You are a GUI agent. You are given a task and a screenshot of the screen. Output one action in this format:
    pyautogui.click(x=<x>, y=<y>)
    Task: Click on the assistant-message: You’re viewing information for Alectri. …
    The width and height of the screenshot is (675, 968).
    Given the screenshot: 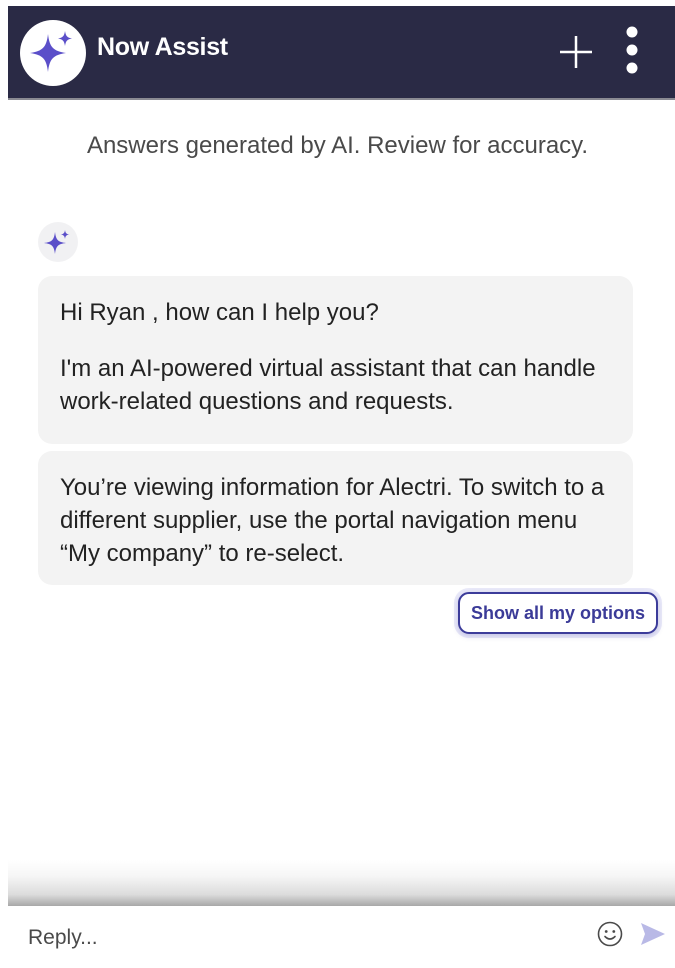 What is the action you would take?
    pyautogui.click(x=335, y=518)
    